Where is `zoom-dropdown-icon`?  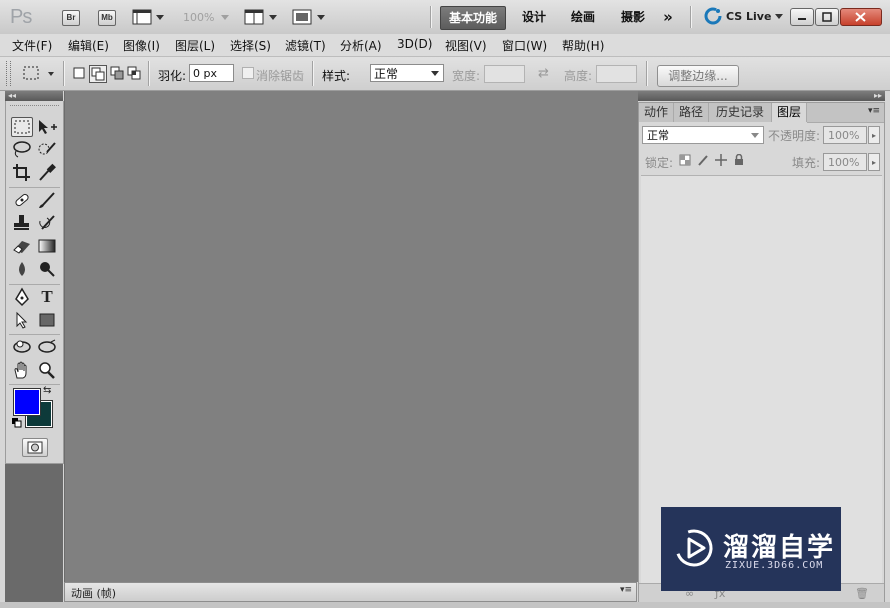
zoom-dropdown-icon is located at coordinates (225, 17).